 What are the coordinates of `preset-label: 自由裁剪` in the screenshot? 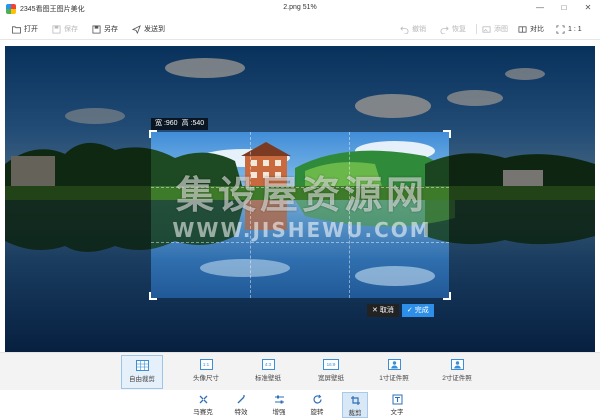 It's located at (142, 379).